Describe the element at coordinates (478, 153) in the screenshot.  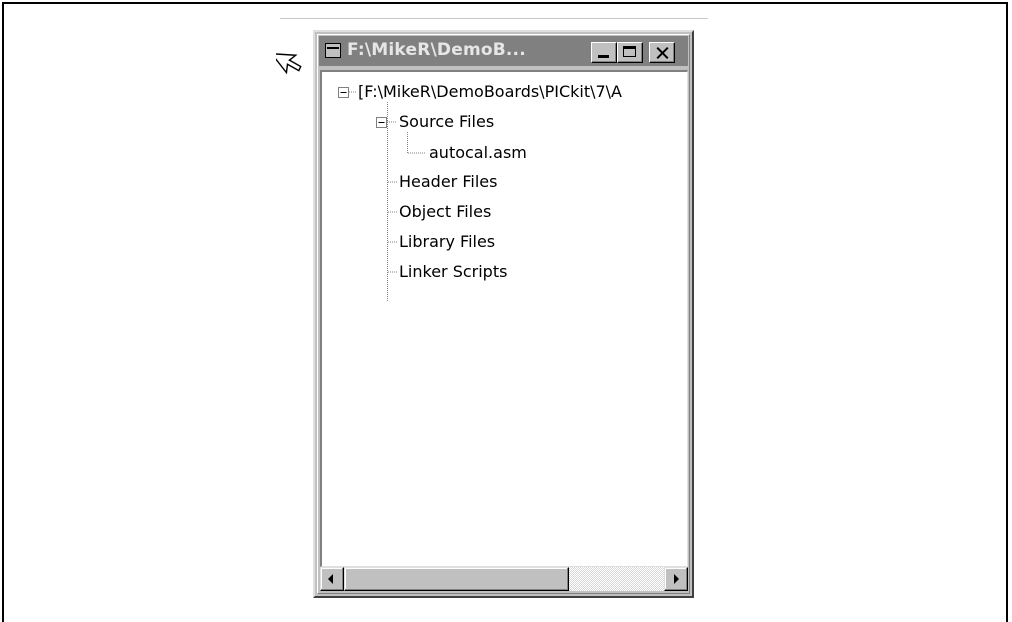
I see `tree-node-autocal: autocal.asm` at that location.